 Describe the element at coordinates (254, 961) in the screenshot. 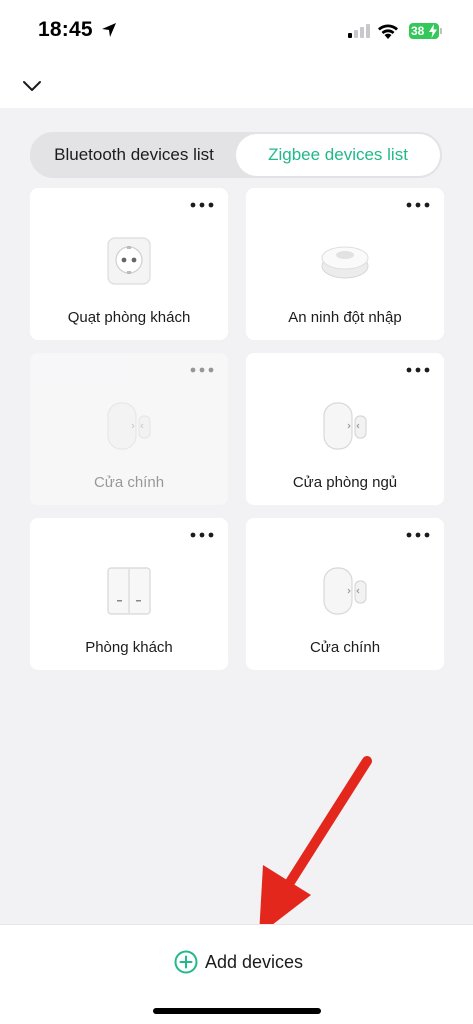

I see `add-devices-label: Add devices` at that location.